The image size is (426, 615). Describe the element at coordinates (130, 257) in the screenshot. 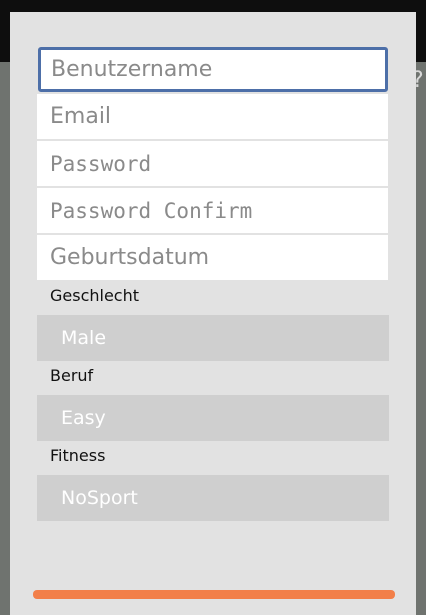

I see `birthdate-placeholder: Geburtsdatum` at that location.